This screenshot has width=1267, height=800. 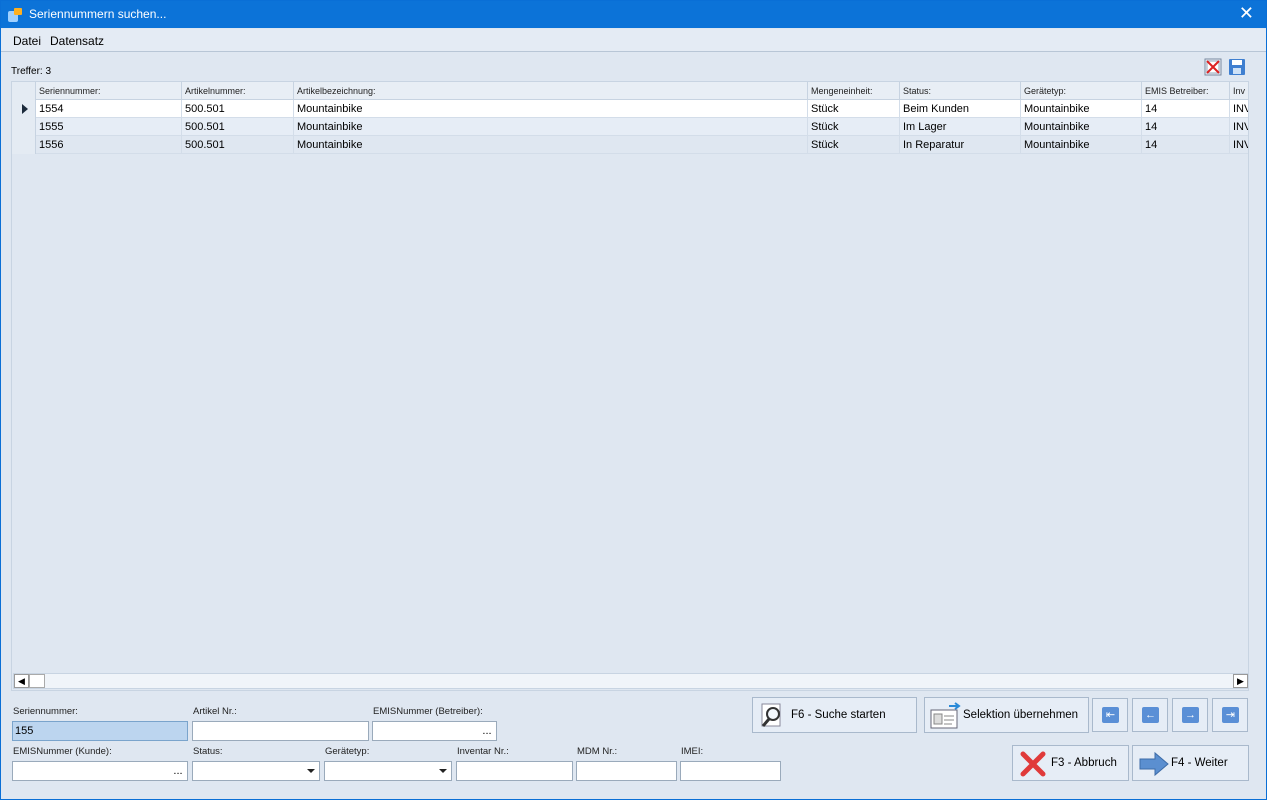 I want to click on status-label: Status:, so click(x=208, y=751).